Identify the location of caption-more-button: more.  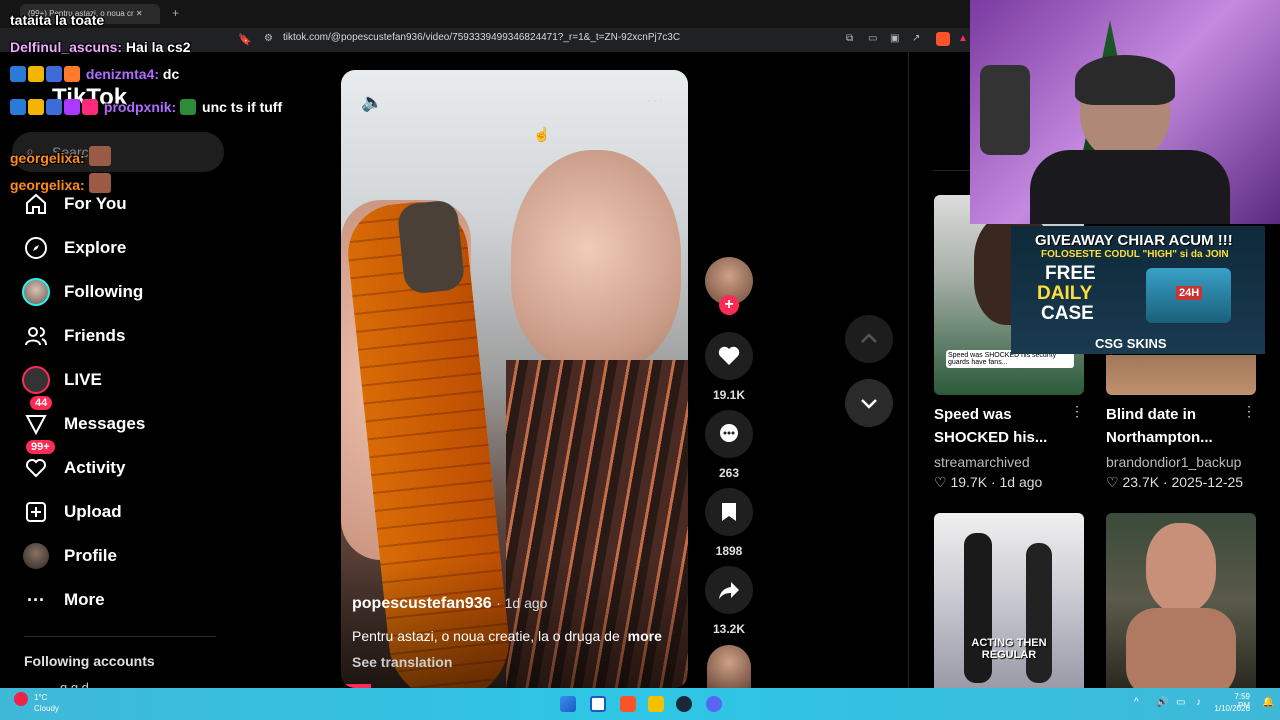
(645, 636).